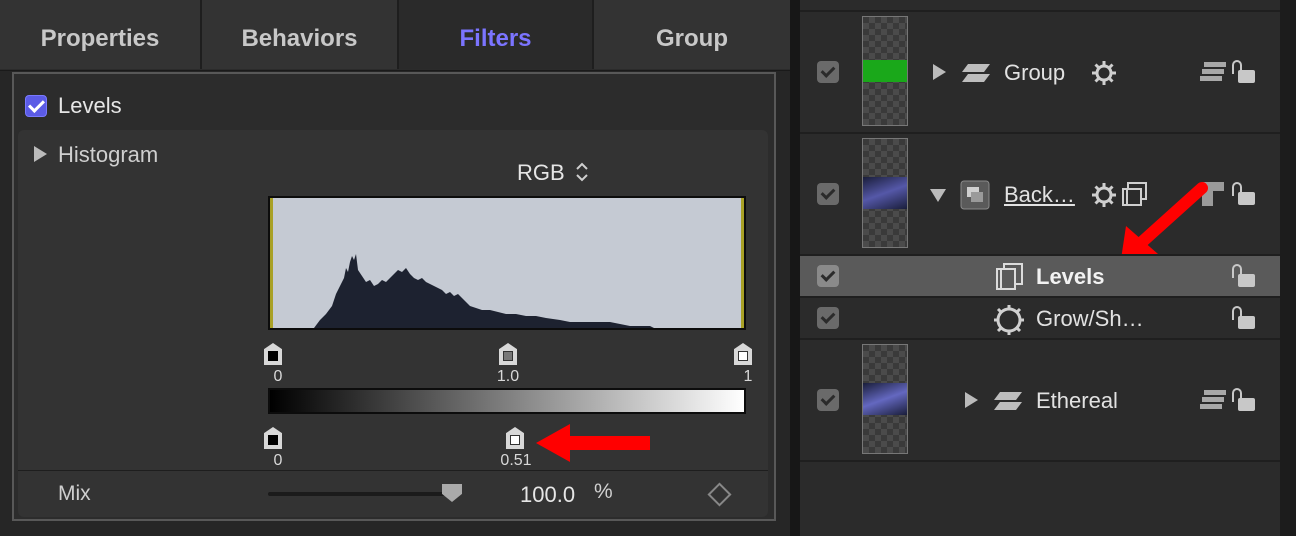  I want to click on layer-background-thumbnail, so click(885, 193).